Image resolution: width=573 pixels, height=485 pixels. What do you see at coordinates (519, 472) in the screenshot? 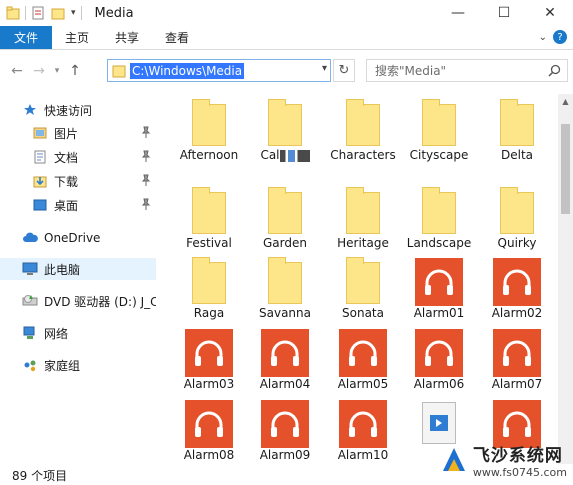
I see `watermark-url: www.fs0745.com` at bounding box center [519, 472].